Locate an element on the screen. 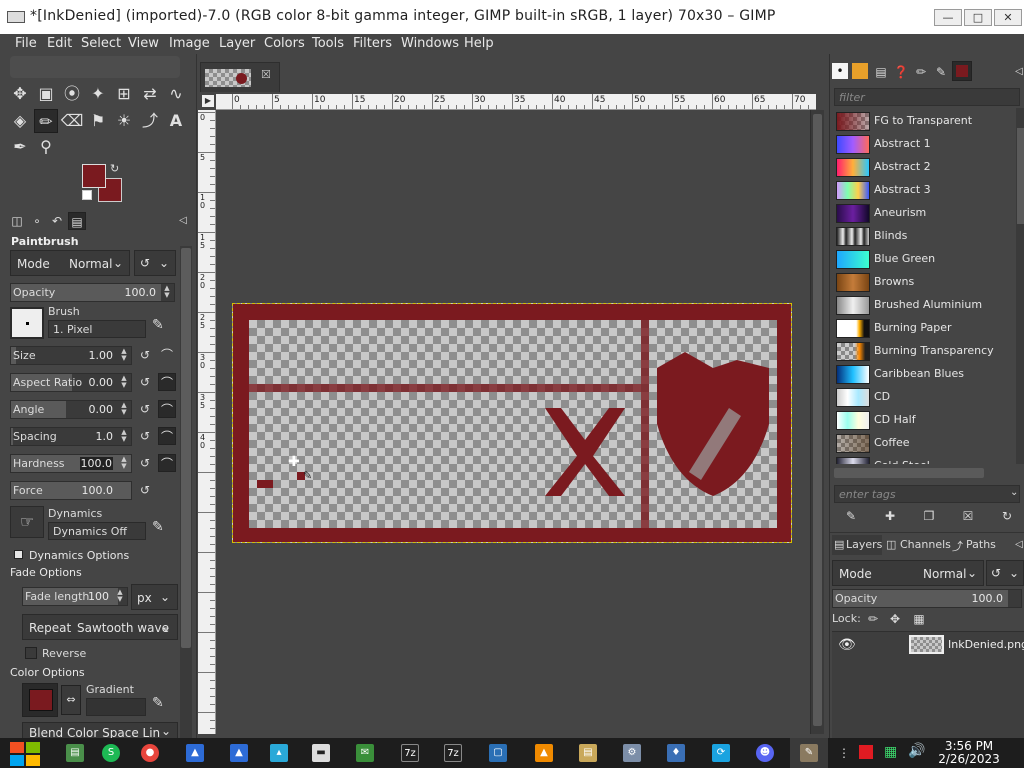 This screenshot has height=768, width=1024. maximize-icon: □ is located at coordinates (978, 17).